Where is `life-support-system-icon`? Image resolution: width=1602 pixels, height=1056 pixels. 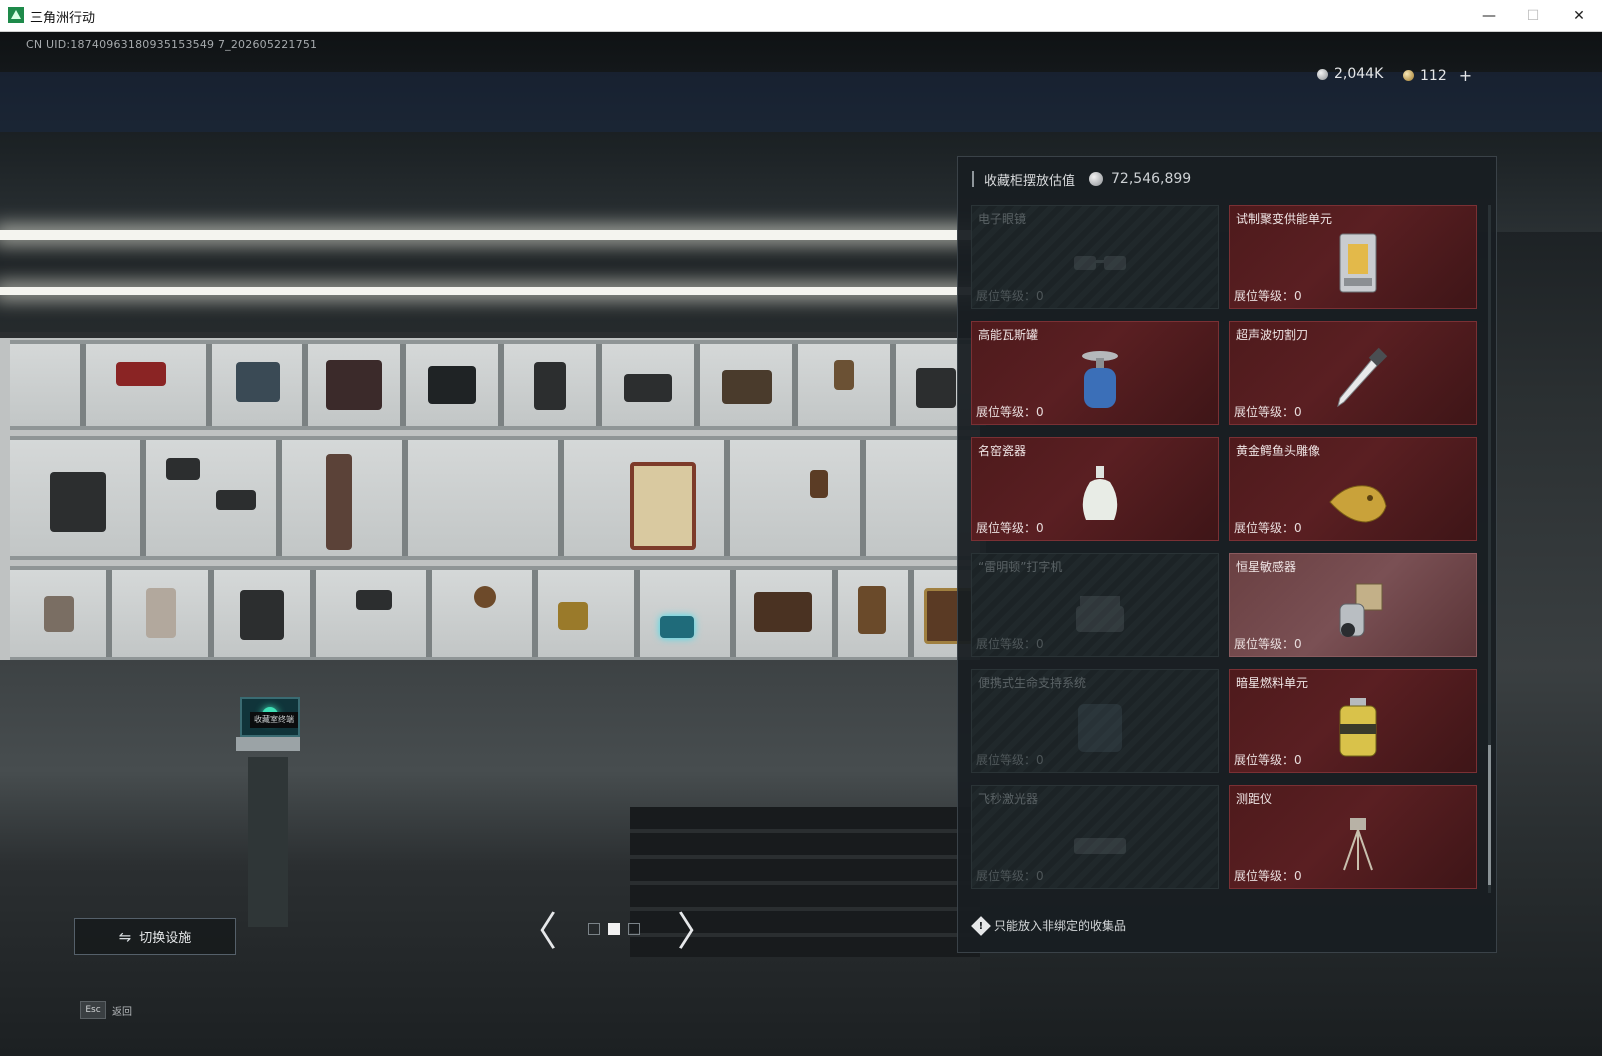
life-support-system-icon is located at coordinates (1100, 728).